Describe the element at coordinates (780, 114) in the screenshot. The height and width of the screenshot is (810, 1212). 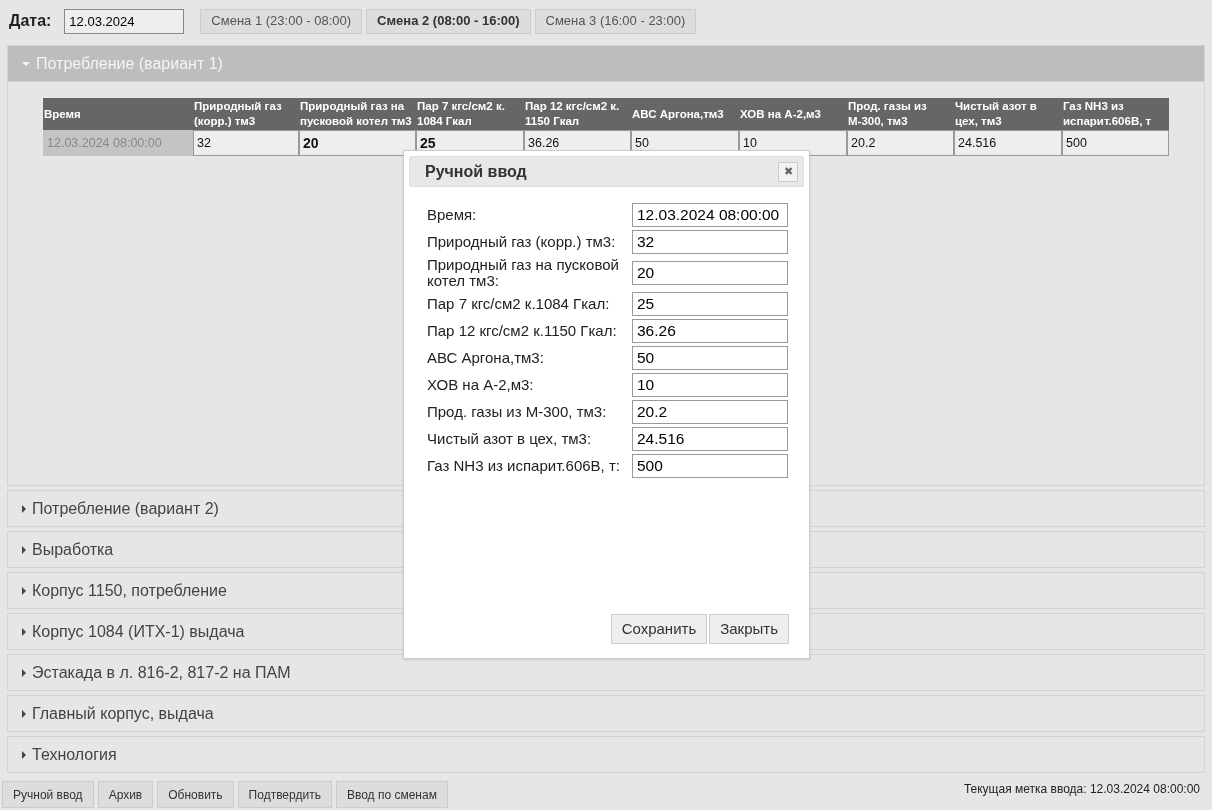
I see `column-header: ХОВ на А-2,м3` at that location.